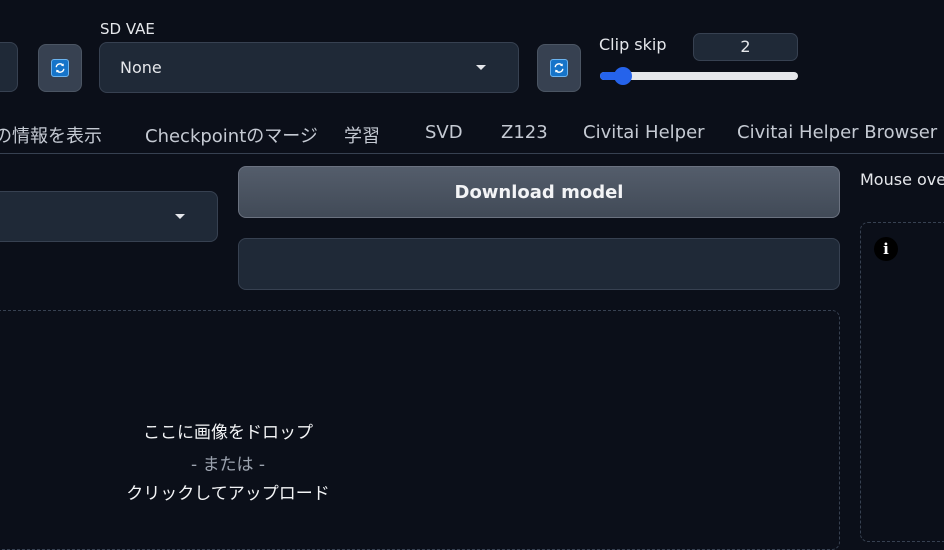 The height and width of the screenshot is (550, 944). Describe the element at coordinates (228, 494) in the screenshot. I see `dropzone-line-click: クリックしてアップロード` at that location.